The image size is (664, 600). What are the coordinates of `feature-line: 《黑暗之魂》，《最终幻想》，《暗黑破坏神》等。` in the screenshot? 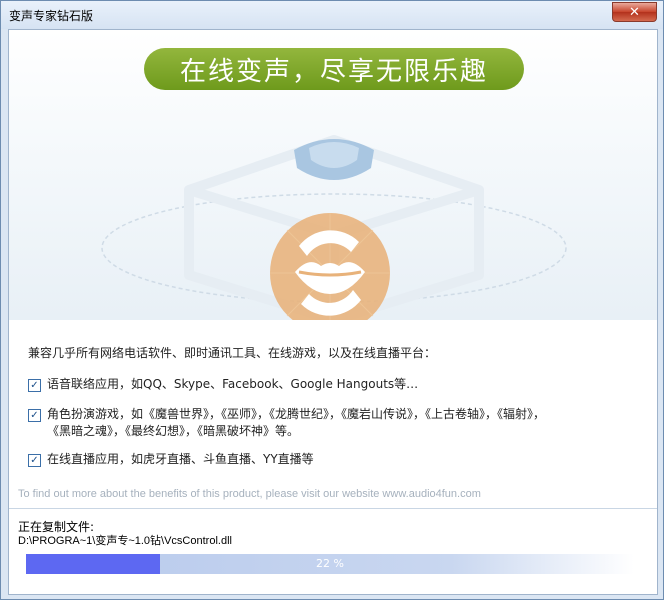 It's located at (173, 431).